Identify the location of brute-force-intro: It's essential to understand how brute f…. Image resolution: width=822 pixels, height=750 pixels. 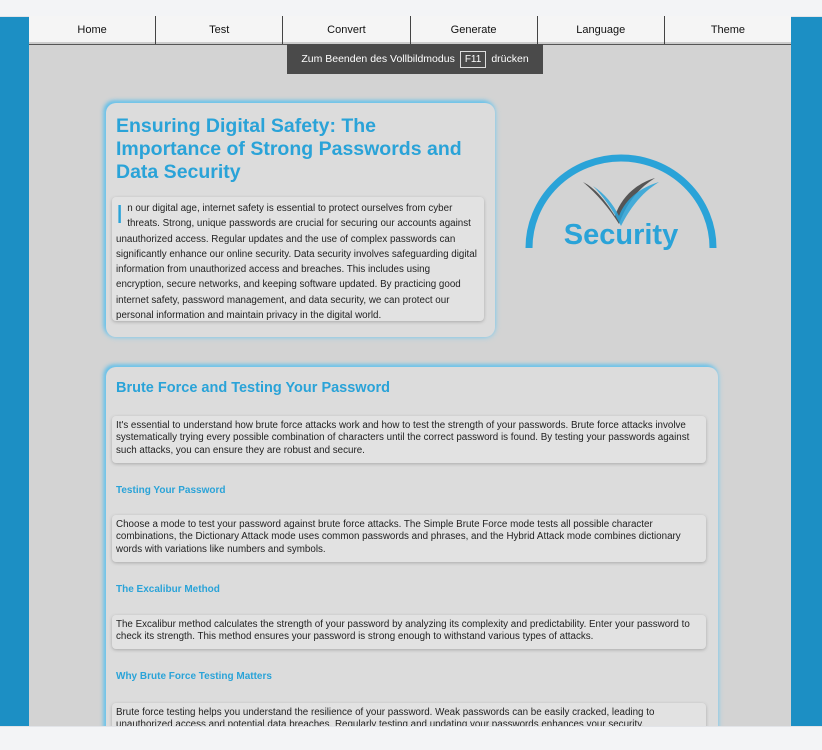
(409, 439).